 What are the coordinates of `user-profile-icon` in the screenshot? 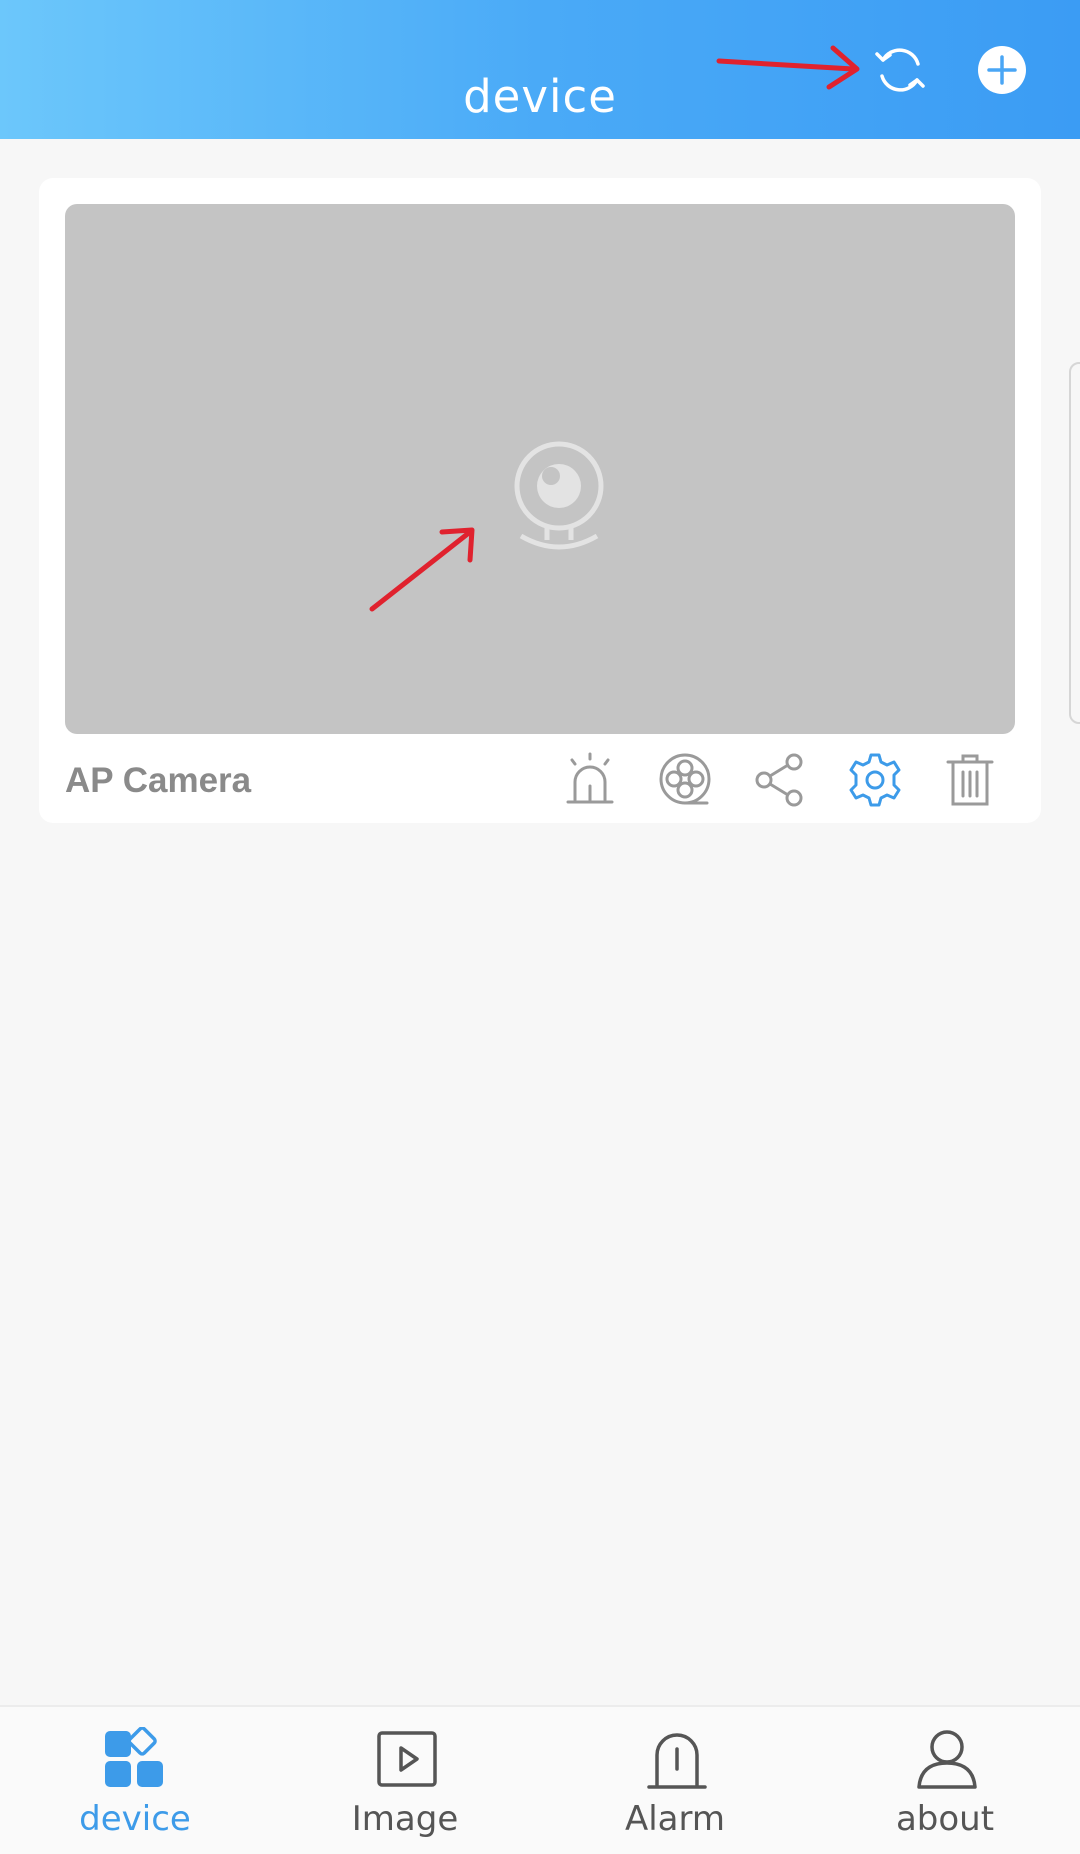 It's located at (947, 1759).